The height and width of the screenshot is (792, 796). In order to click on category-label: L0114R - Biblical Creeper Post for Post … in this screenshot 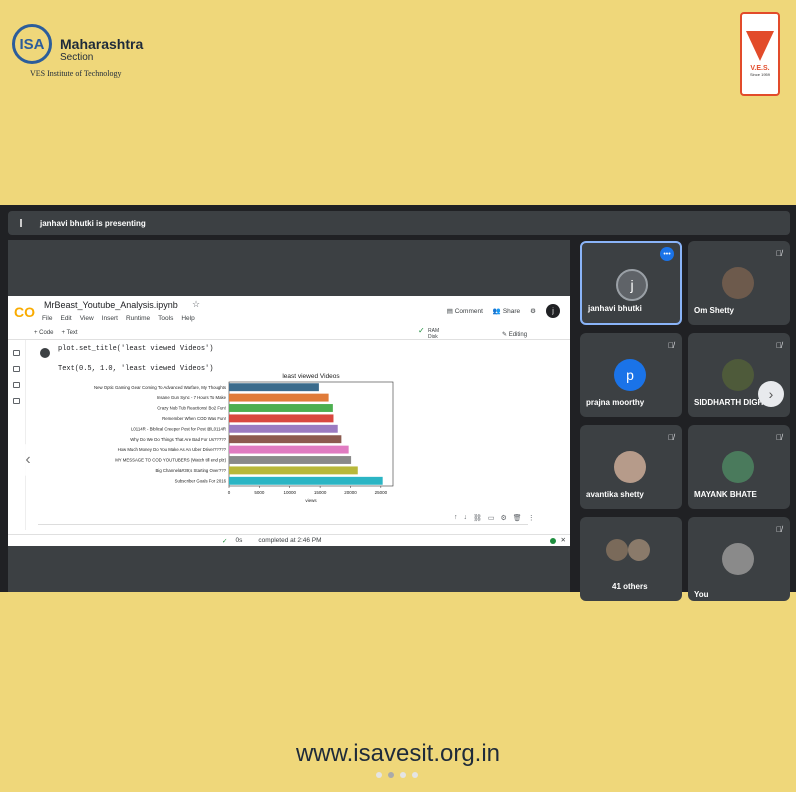, I will do `click(178, 428)`.